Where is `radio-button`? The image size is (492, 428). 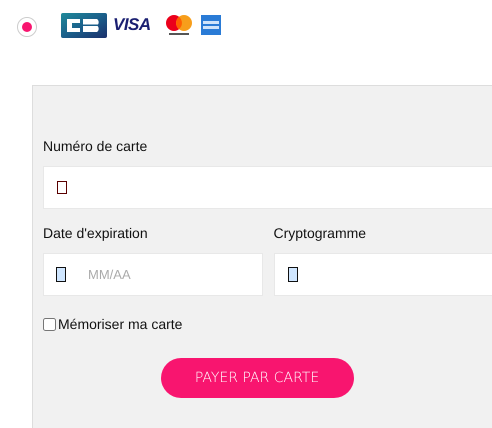
radio-button is located at coordinates (27, 27).